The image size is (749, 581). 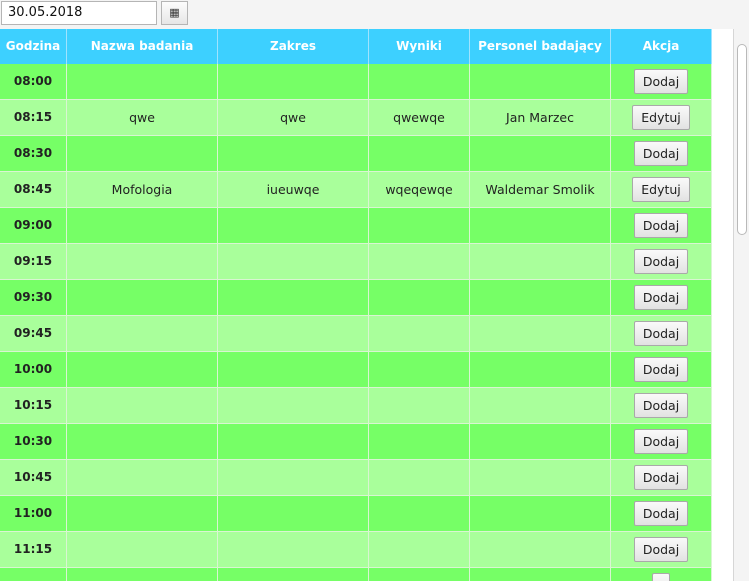 I want to click on table-row: 11:15 Dodaj, so click(x=356, y=550).